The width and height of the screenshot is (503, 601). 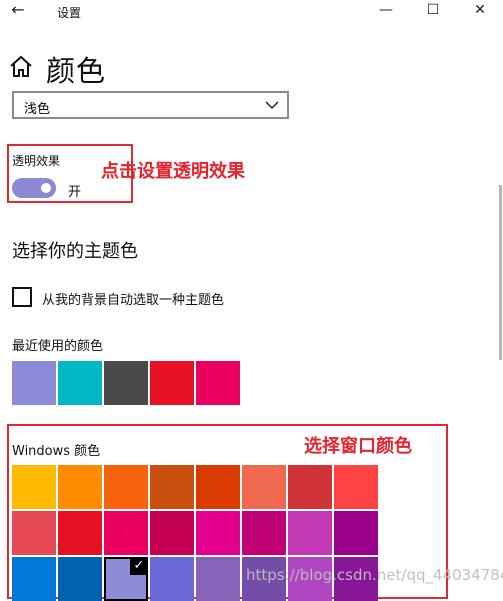 What do you see at coordinates (36, 161) in the screenshot?
I see `transparency-label: 透明效果` at bounding box center [36, 161].